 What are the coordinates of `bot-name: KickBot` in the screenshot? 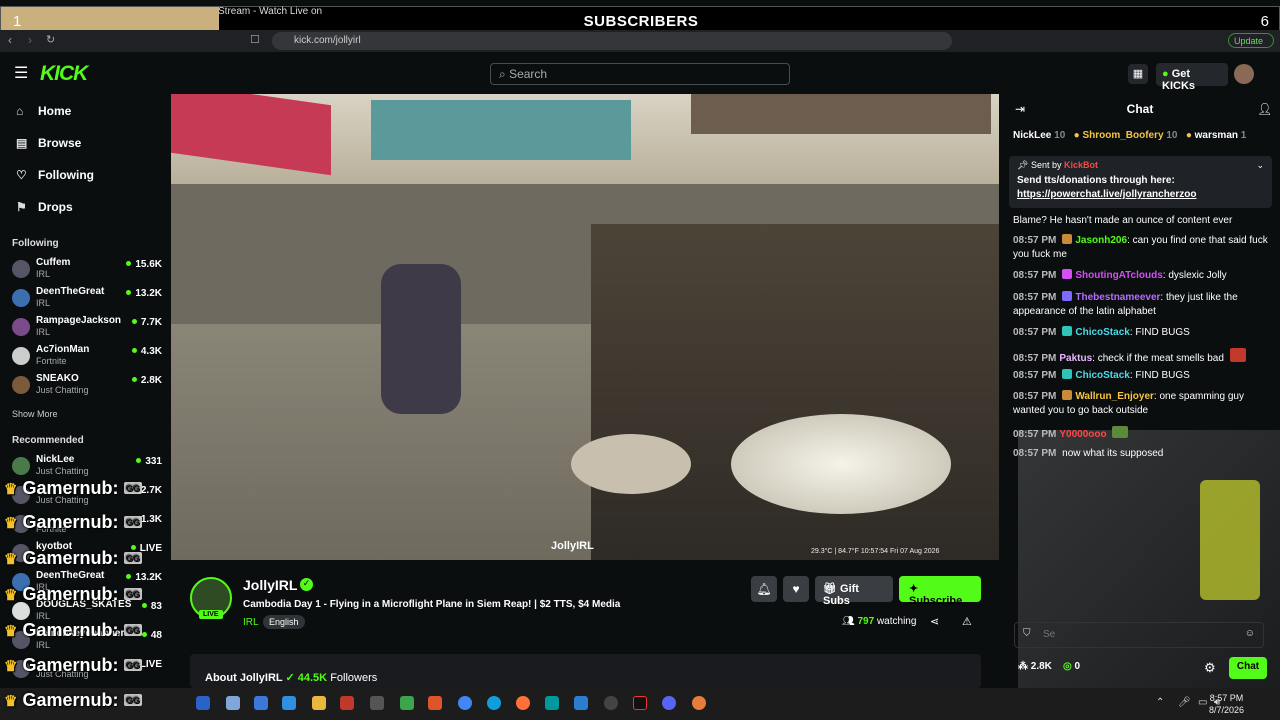 It's located at (1081, 165).